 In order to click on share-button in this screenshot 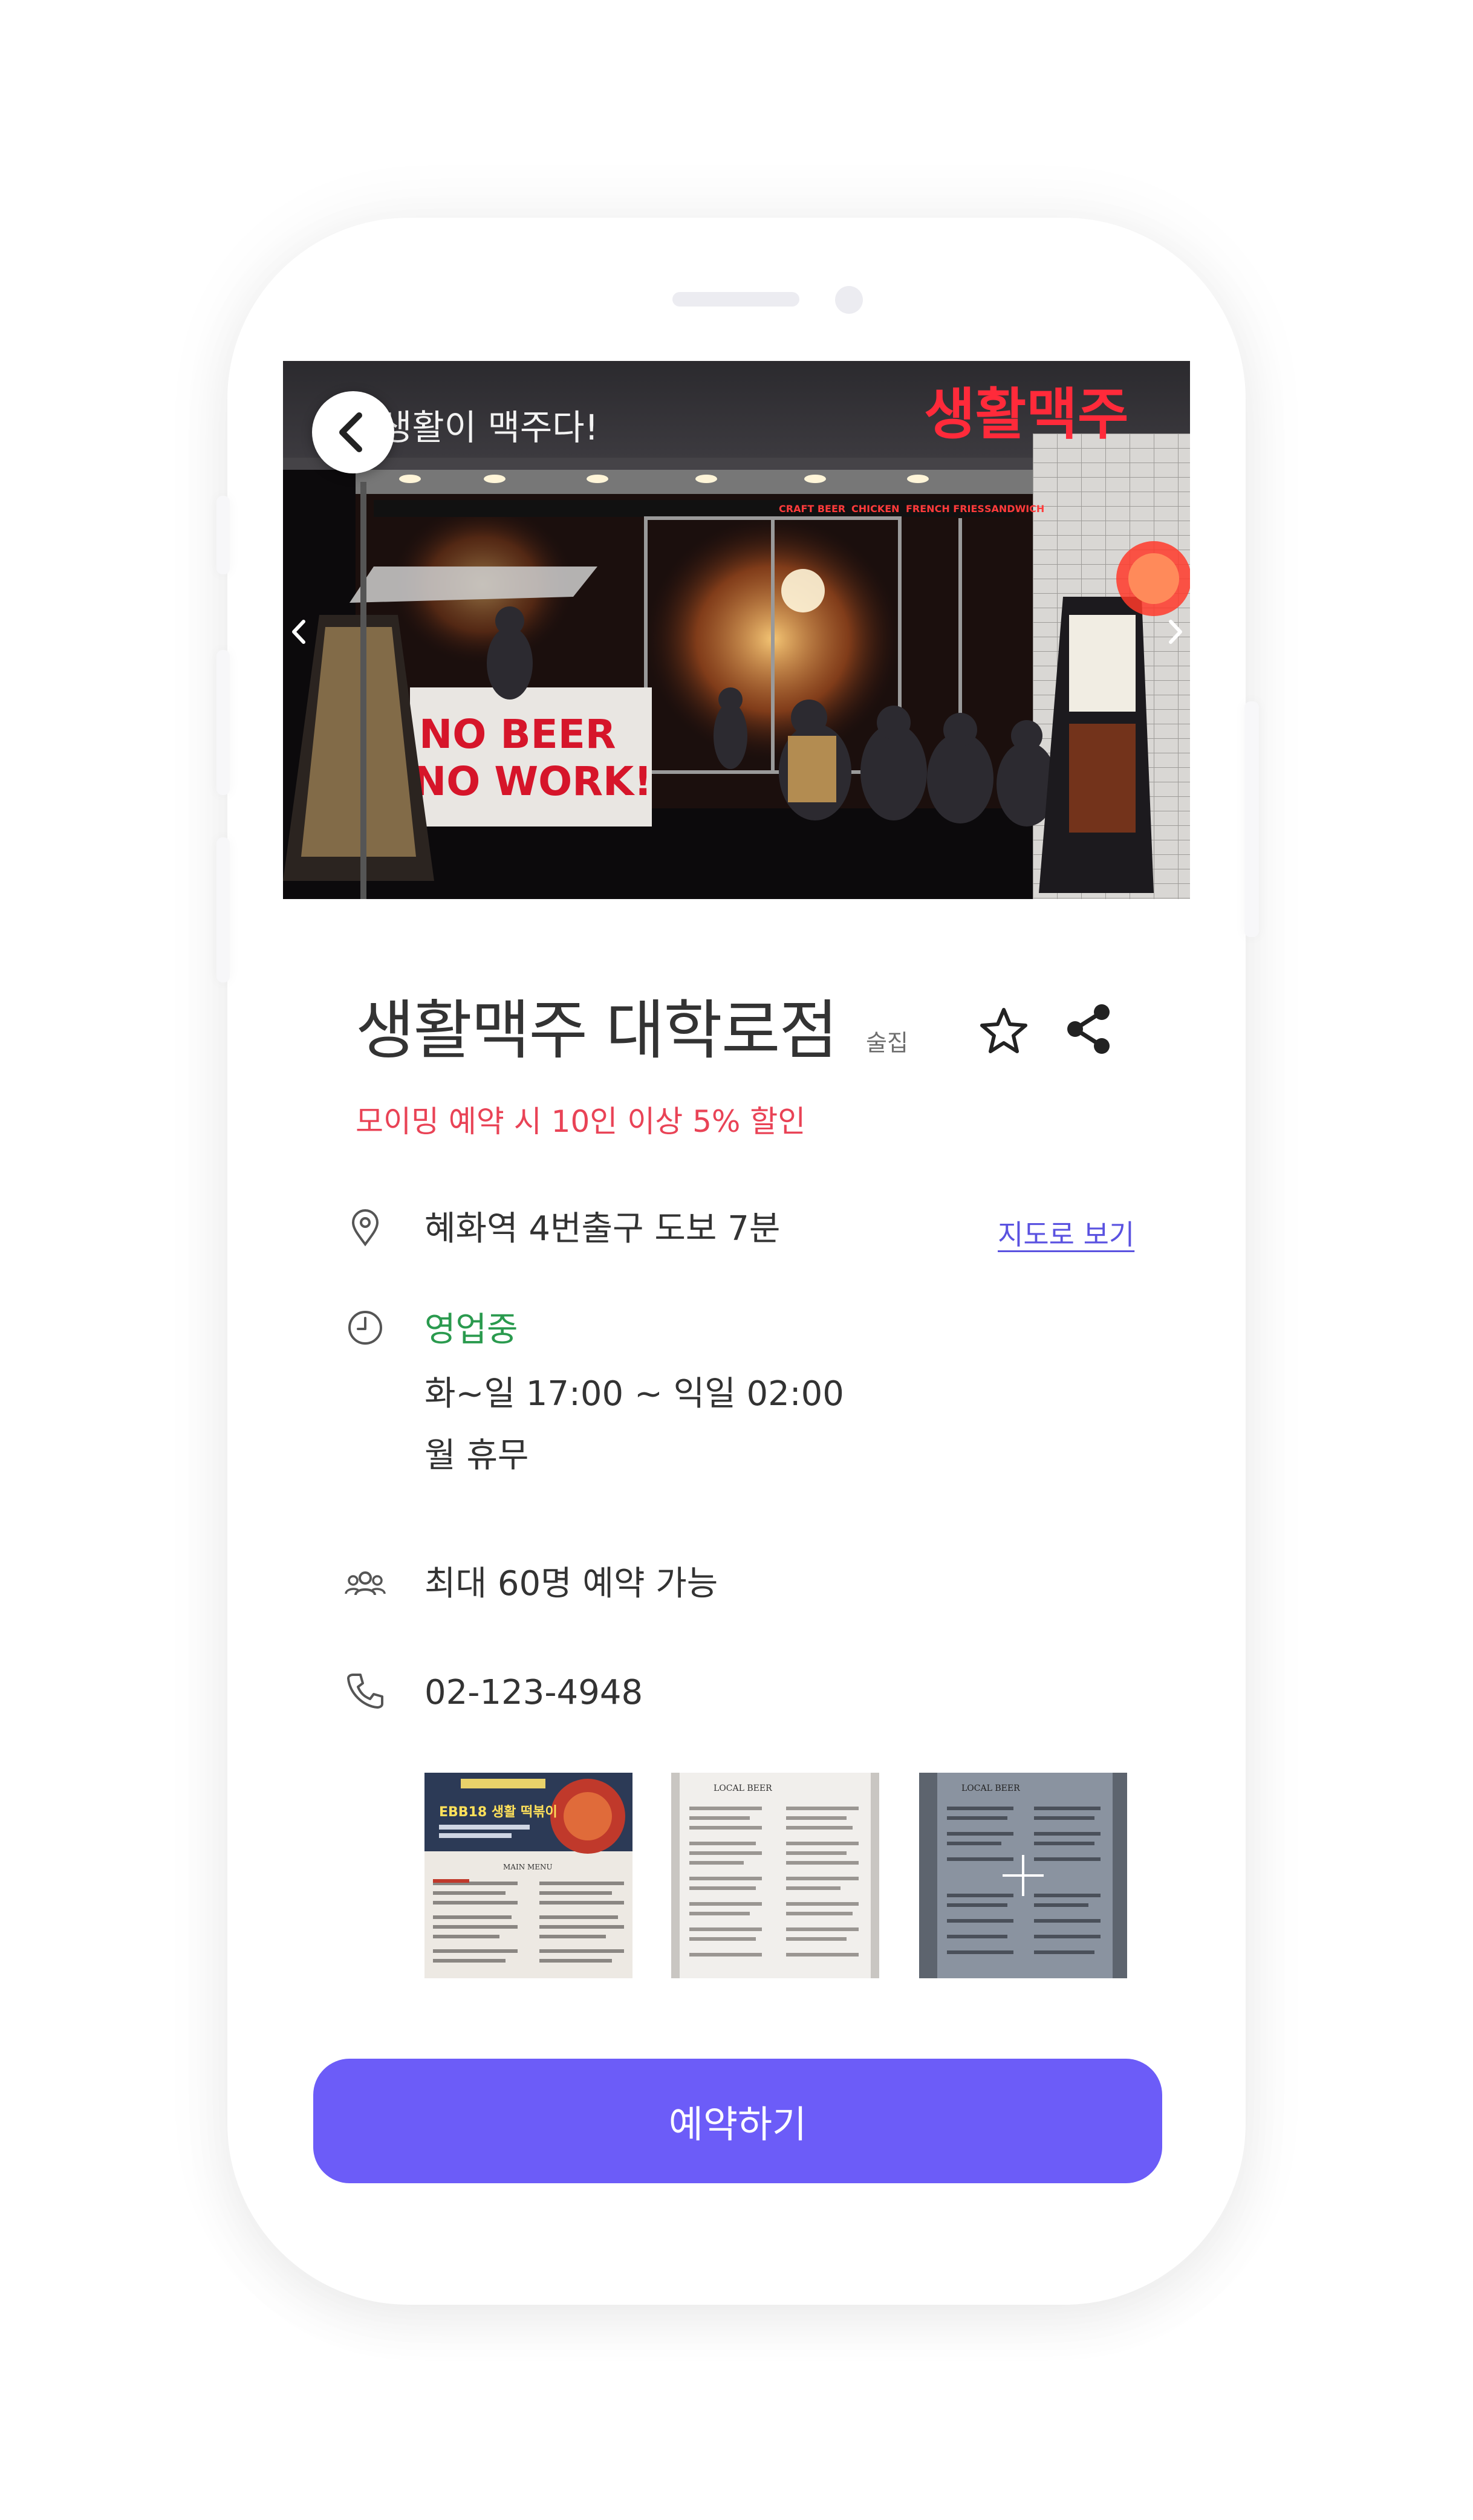, I will do `click(1088, 1029)`.